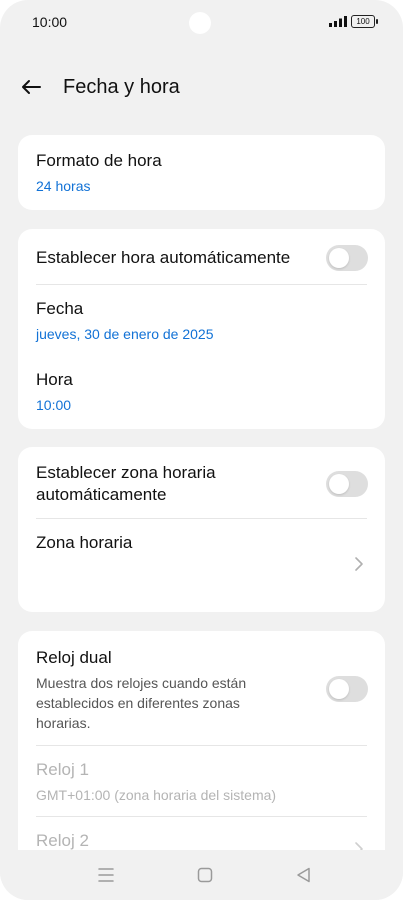 This screenshot has height=900, width=403. What do you see at coordinates (201, 543) in the screenshot?
I see `zone-row: Zona horaria` at bounding box center [201, 543].